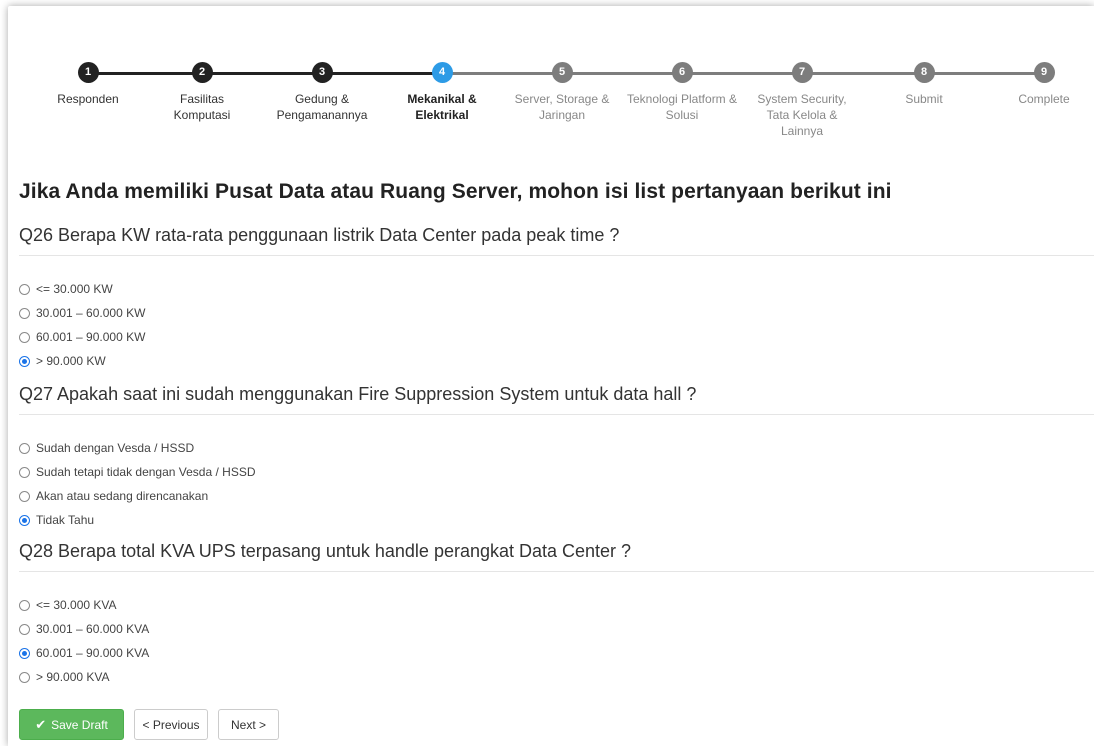 Image resolution: width=1094 pixels, height=746 pixels. I want to click on radio-option: Sudah tetapi tidak dengan Vesda / HSSD, so click(556, 472).